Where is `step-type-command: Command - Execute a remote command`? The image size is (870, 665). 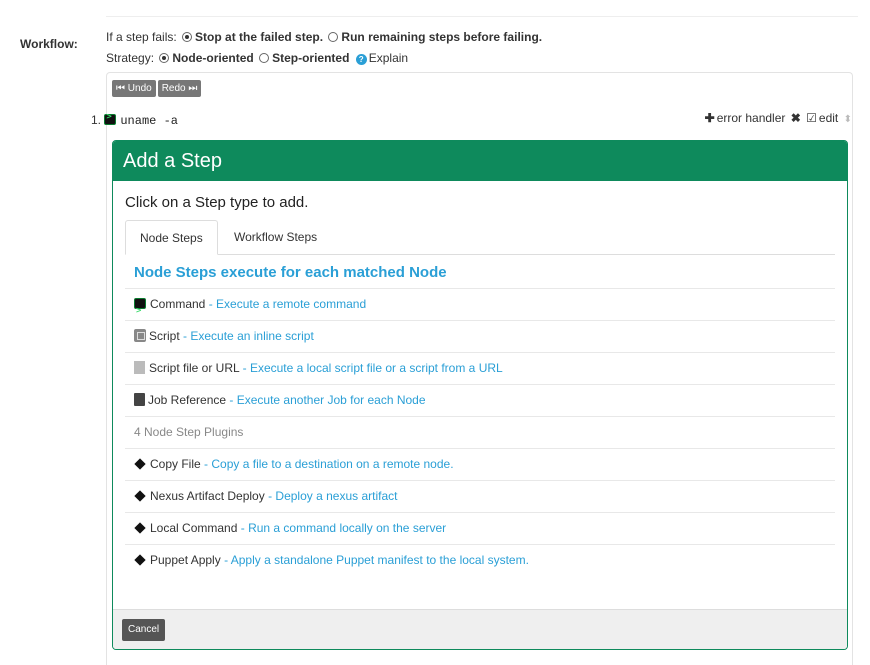
step-type-command: Command - Execute a remote command is located at coordinates (480, 307).